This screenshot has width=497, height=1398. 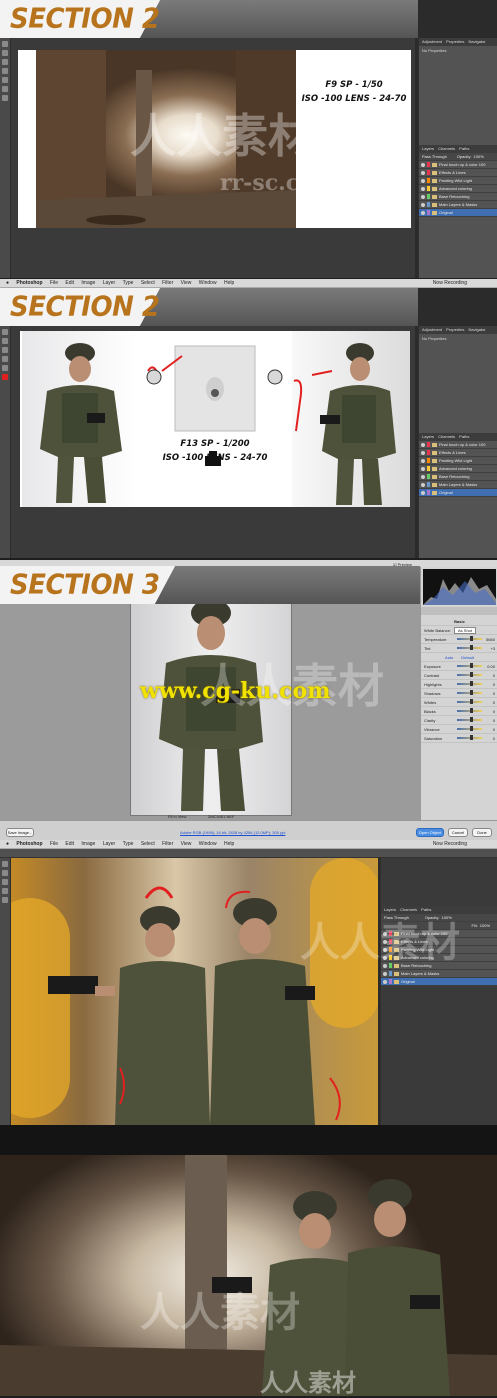 I want to click on white-balance-select: As Shot, so click(x=465, y=630).